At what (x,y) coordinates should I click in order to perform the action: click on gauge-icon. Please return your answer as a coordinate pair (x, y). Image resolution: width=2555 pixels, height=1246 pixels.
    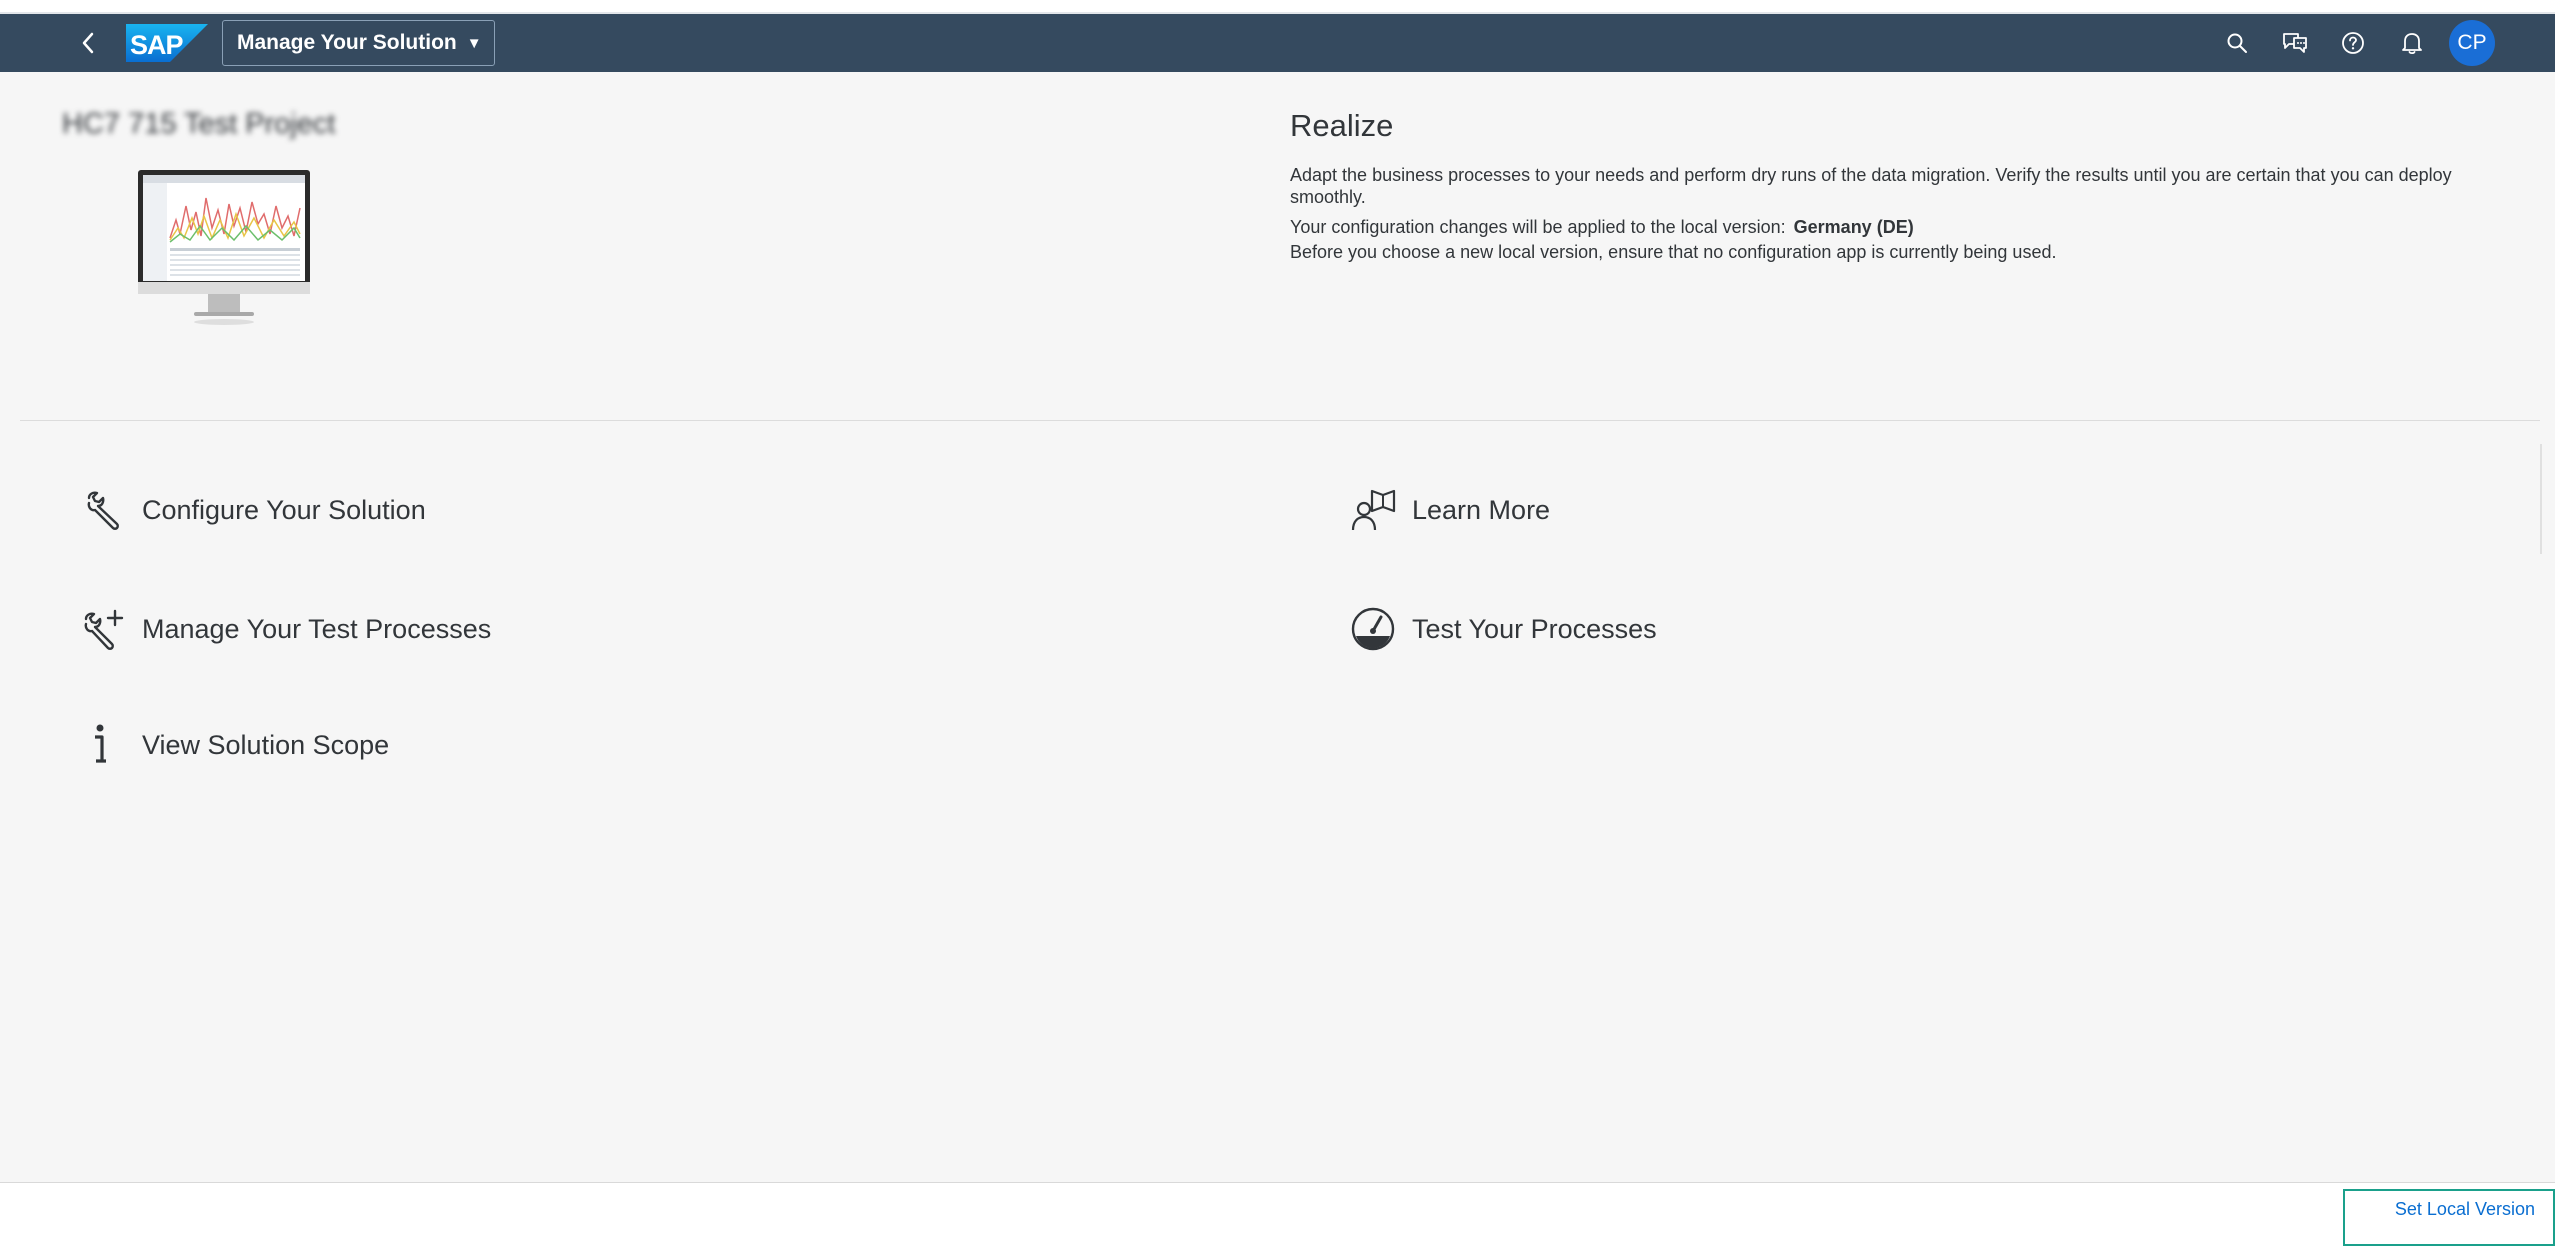
    Looking at the image, I should click on (1373, 629).